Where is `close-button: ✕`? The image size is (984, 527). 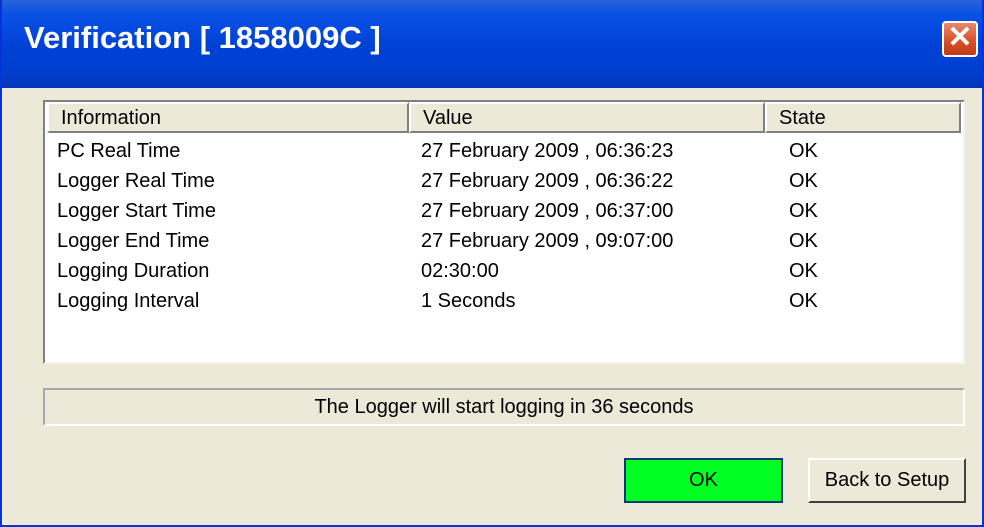 close-button: ✕ is located at coordinates (960, 39).